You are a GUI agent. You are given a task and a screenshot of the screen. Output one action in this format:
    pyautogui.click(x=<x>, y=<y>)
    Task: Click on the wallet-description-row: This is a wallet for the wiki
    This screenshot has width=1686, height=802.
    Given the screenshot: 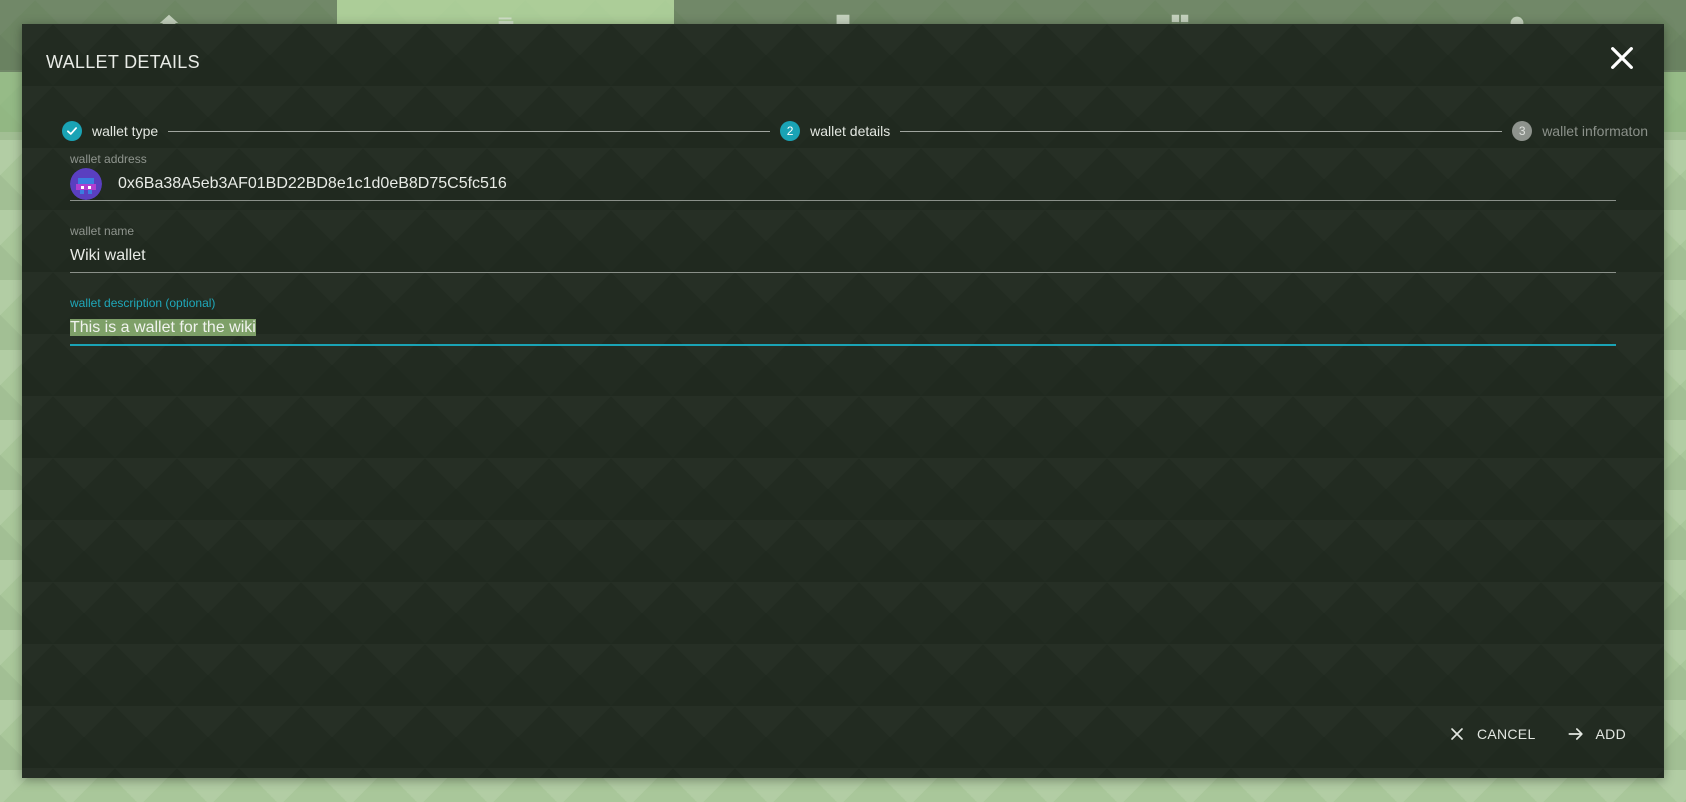 What is the action you would take?
    pyautogui.click(x=843, y=329)
    